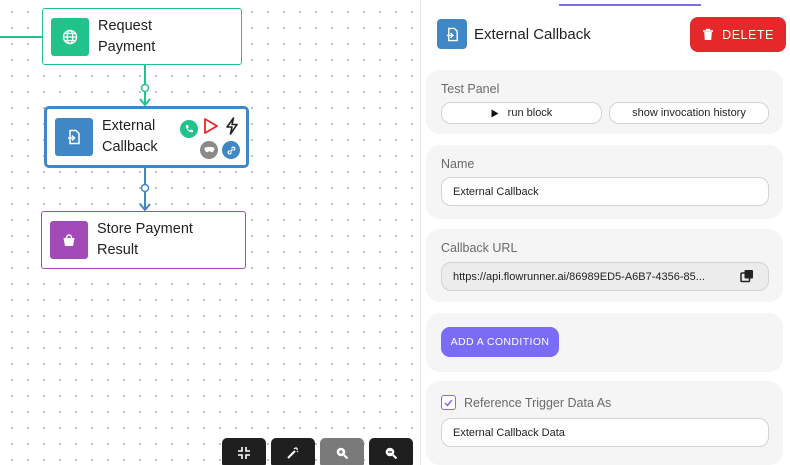 This screenshot has height=465, width=790. Describe the element at coordinates (748, 34) in the screenshot. I see `delete-label: DELETE` at that location.